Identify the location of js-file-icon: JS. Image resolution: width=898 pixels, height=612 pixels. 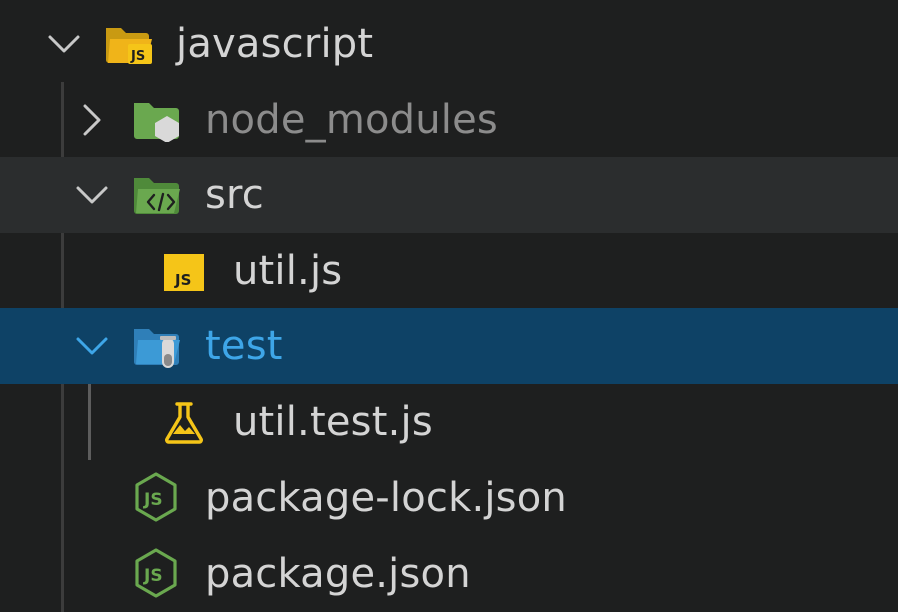
(187, 275).